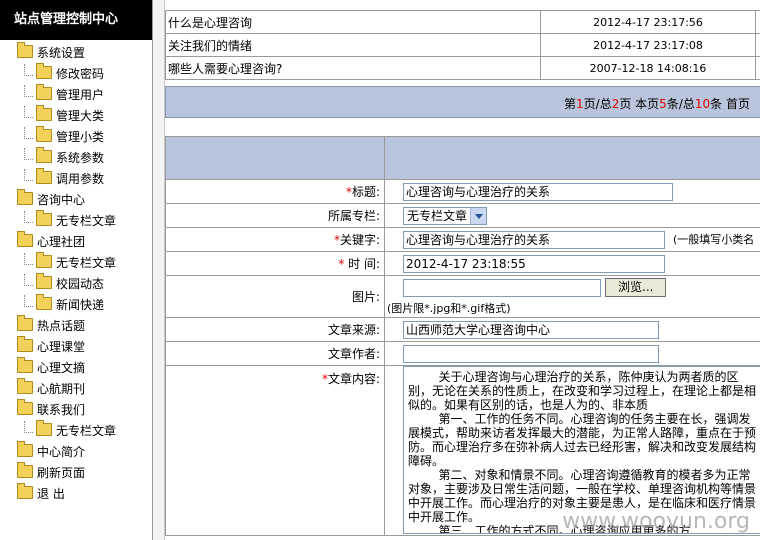 This screenshot has height=540, width=760. Describe the element at coordinates (538, 191) in the screenshot. I see `title-input: 心理咨询与心理治疗的关系` at that location.